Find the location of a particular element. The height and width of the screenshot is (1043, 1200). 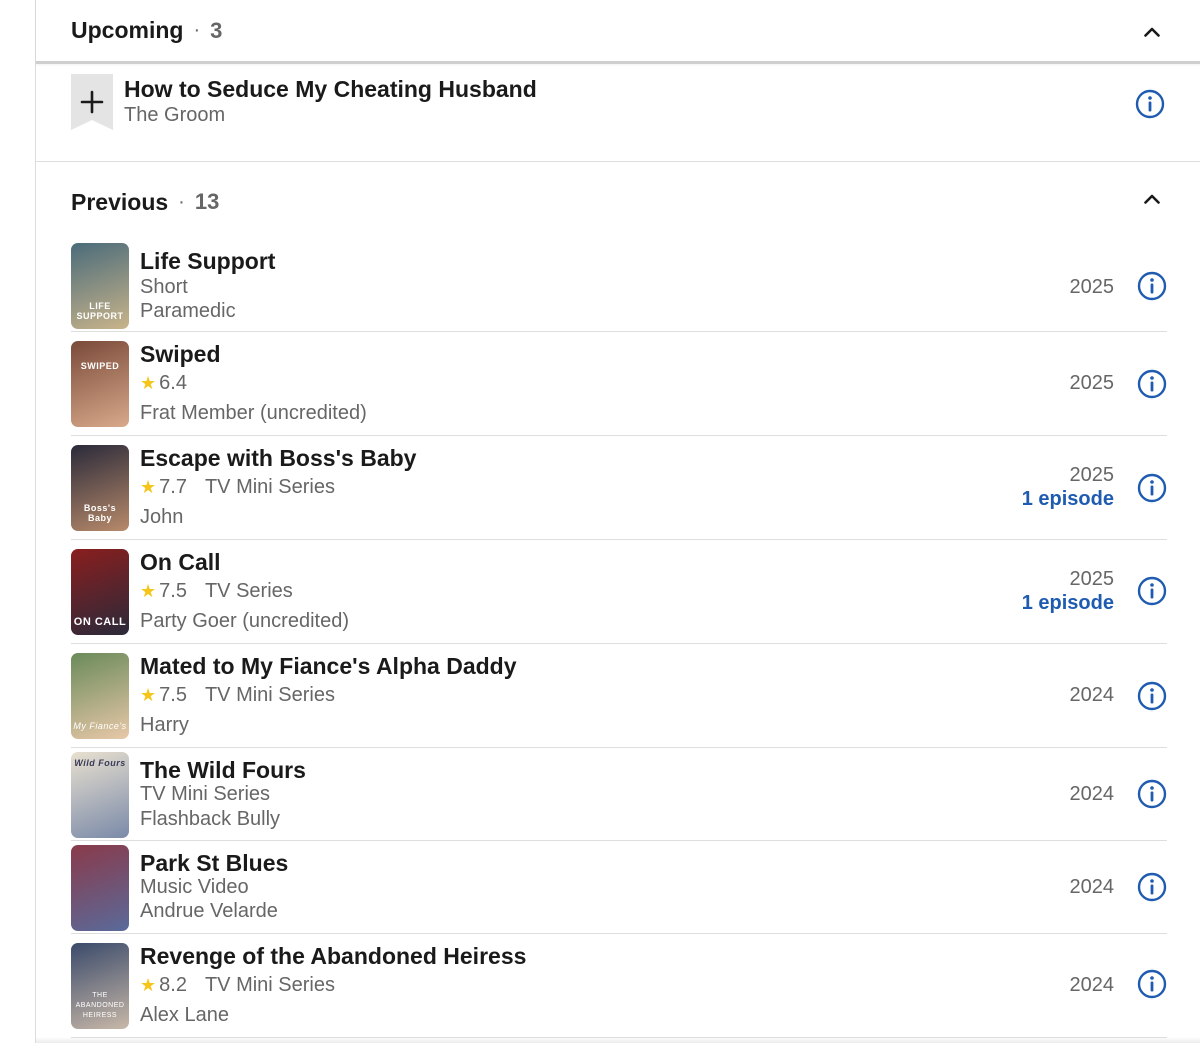

credit-role: Alex Lane is located at coordinates (184, 1015).